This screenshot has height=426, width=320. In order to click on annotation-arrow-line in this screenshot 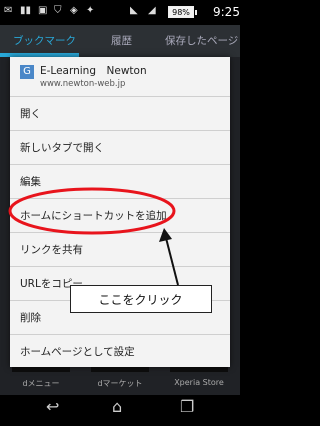, I will do `click(172, 261)`.